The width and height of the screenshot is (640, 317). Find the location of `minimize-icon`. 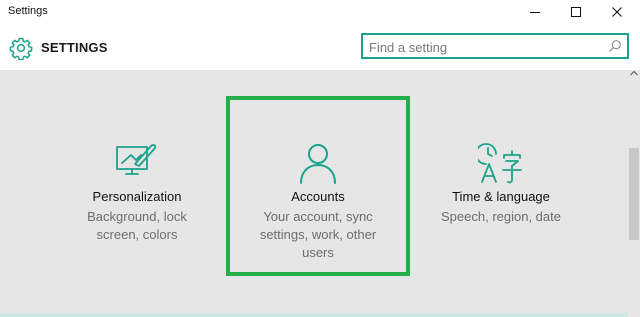

minimize-icon is located at coordinates (535, 12).